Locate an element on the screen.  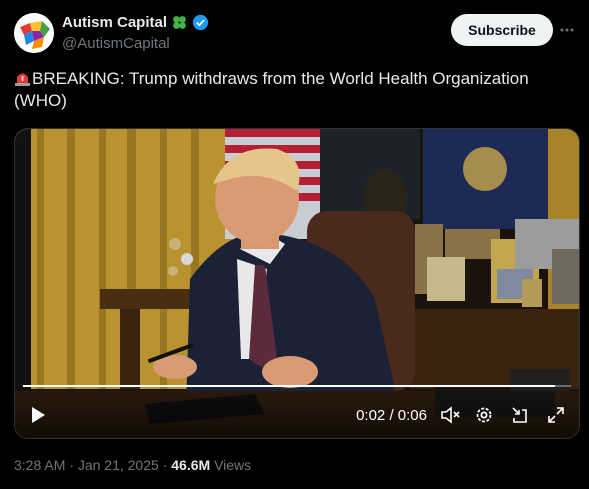
fullscreen-icon is located at coordinates (556, 415).